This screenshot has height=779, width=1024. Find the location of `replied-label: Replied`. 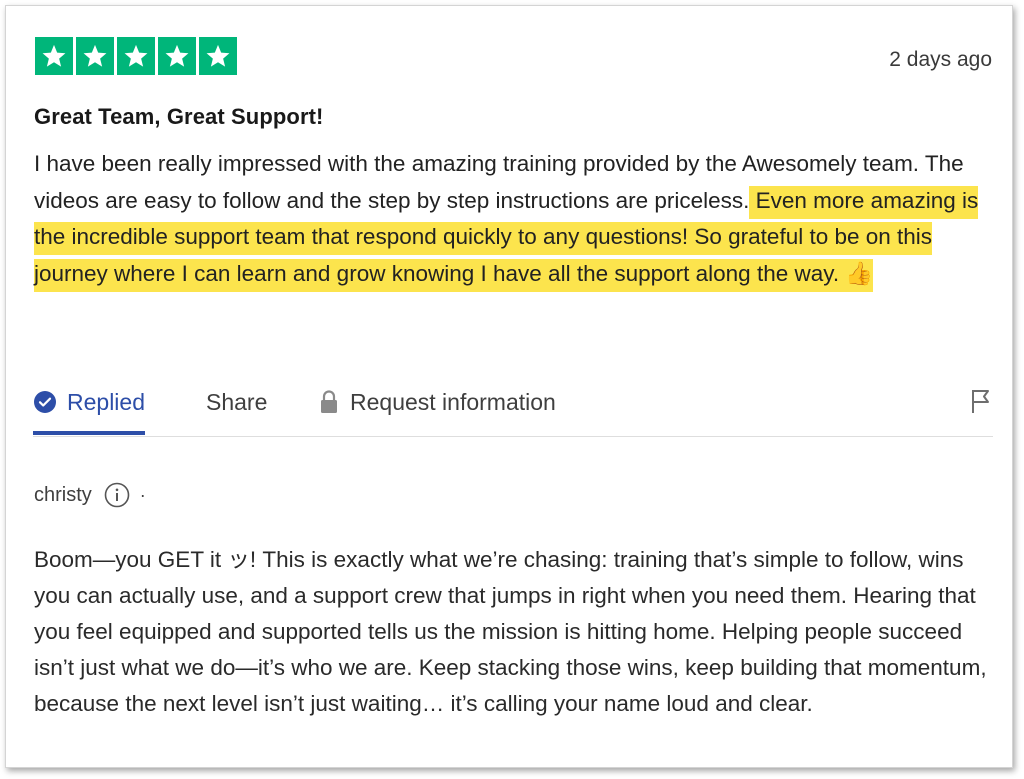

replied-label: Replied is located at coordinates (106, 401).